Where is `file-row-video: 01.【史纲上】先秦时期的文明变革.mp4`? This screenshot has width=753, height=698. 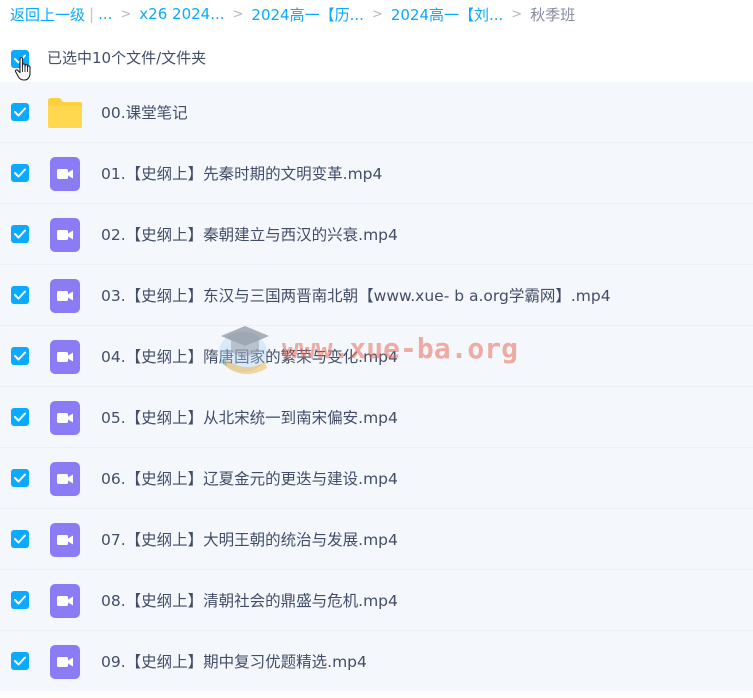
file-row-video: 01.【史纲上】先秦时期的文明变革.mp4 is located at coordinates (376, 173).